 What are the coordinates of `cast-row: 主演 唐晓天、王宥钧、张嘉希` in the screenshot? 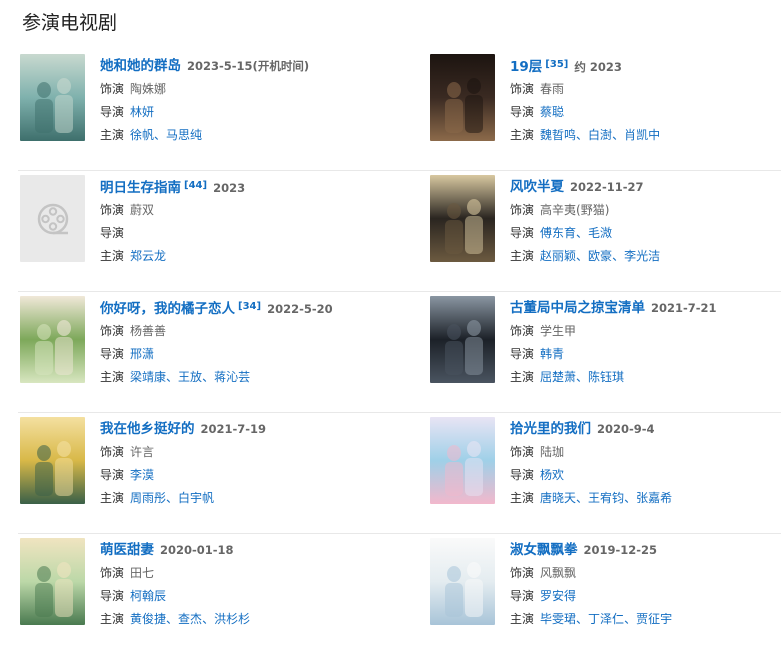 It's located at (643, 498).